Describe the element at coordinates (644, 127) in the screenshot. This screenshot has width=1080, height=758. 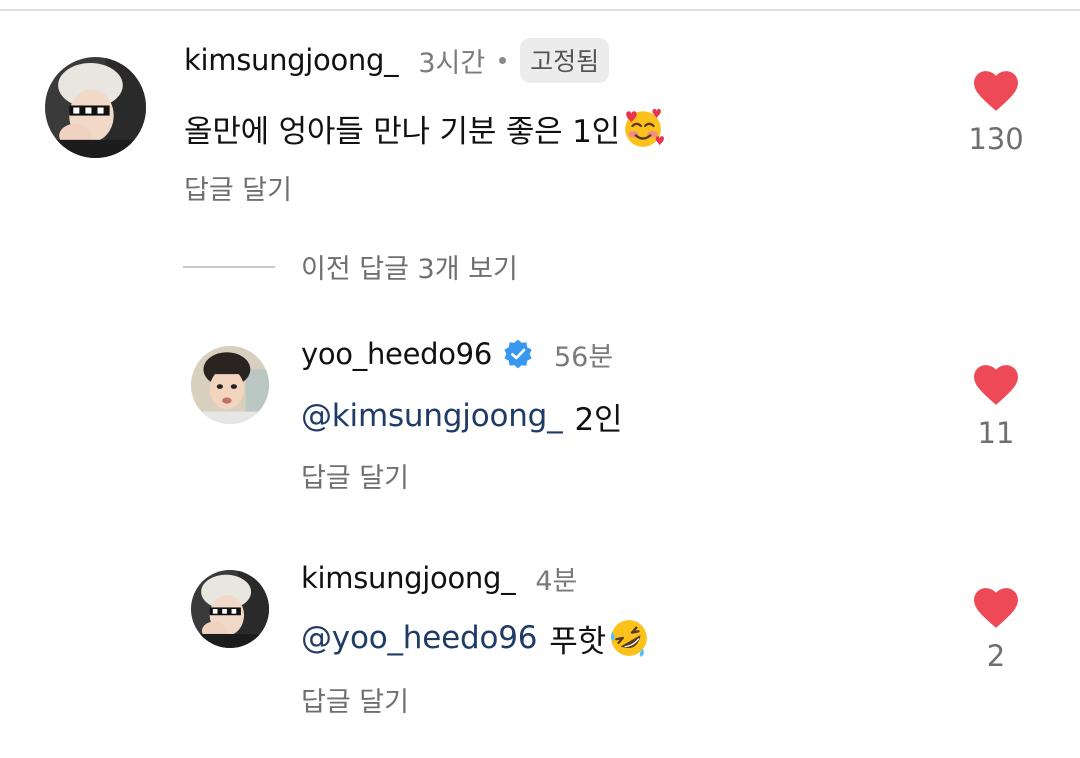
I see `smiling-face-with-hearts-icon` at that location.